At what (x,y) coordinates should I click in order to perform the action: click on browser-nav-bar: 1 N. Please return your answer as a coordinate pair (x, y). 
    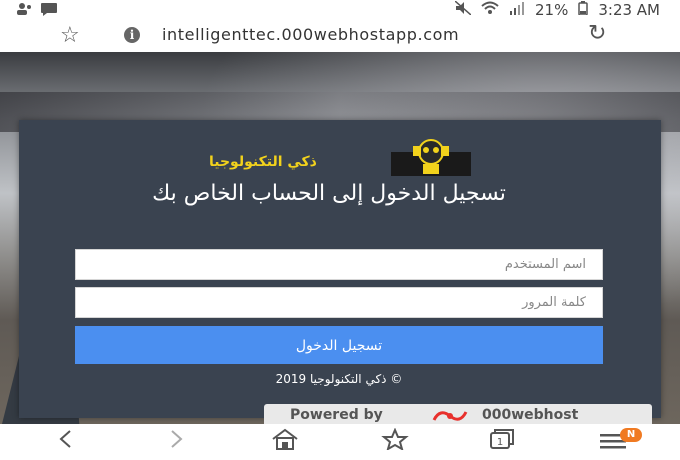
    Looking at the image, I should click on (340, 442).